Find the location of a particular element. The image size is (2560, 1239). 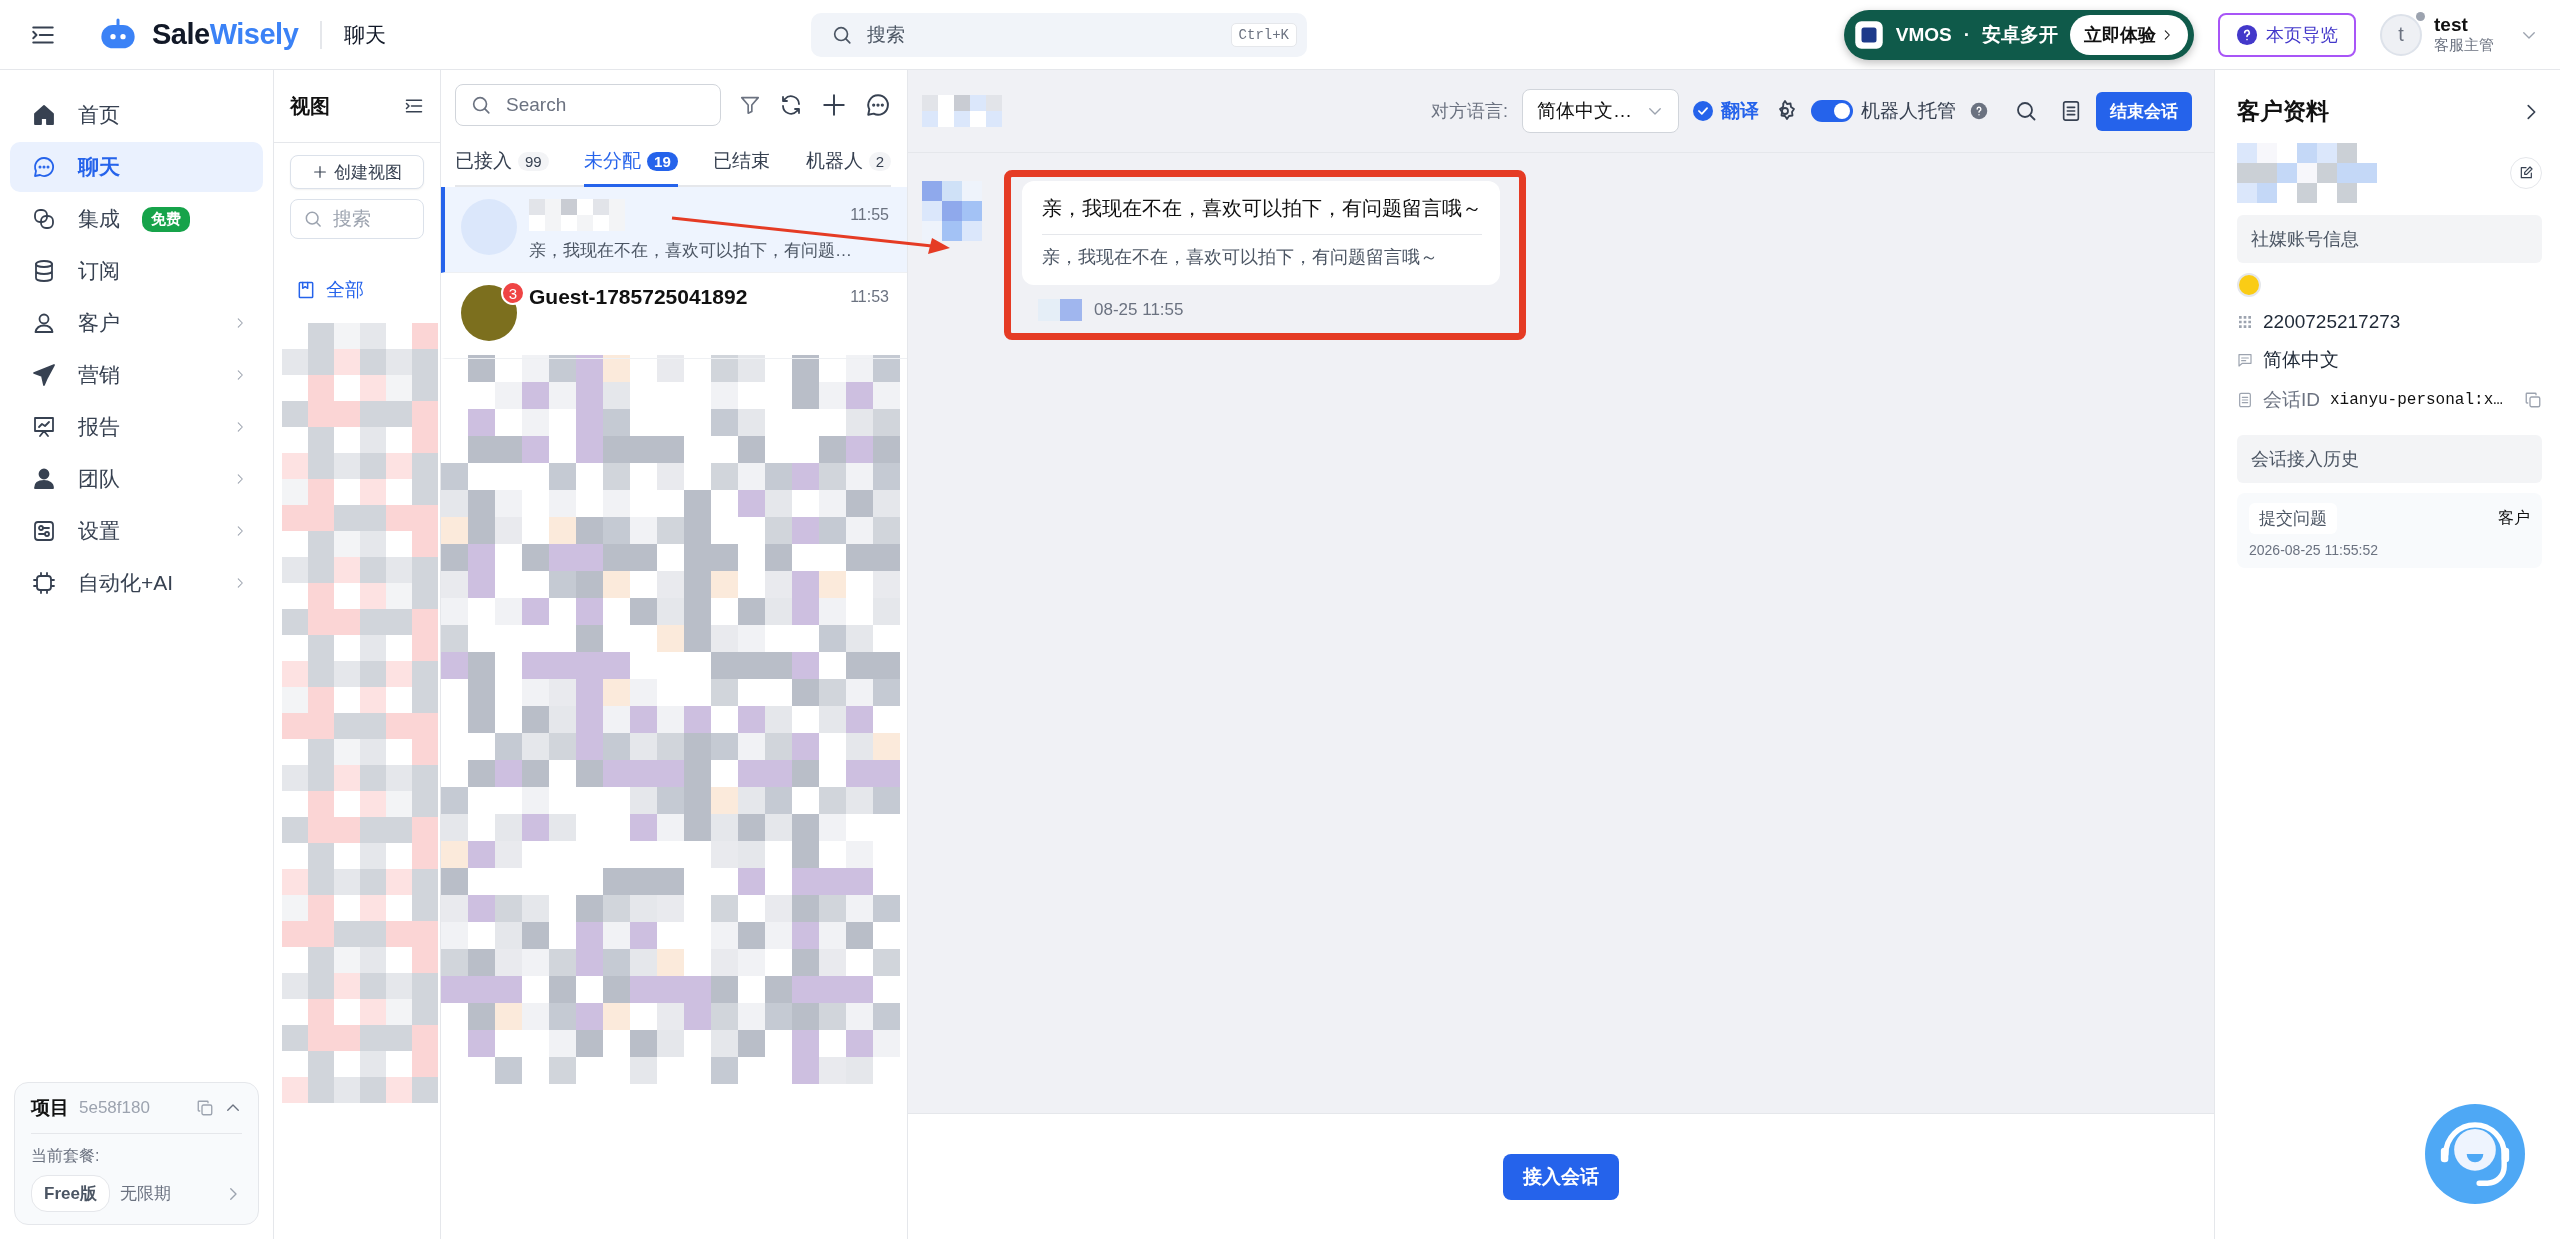

count-badge: 99 is located at coordinates (533, 161).